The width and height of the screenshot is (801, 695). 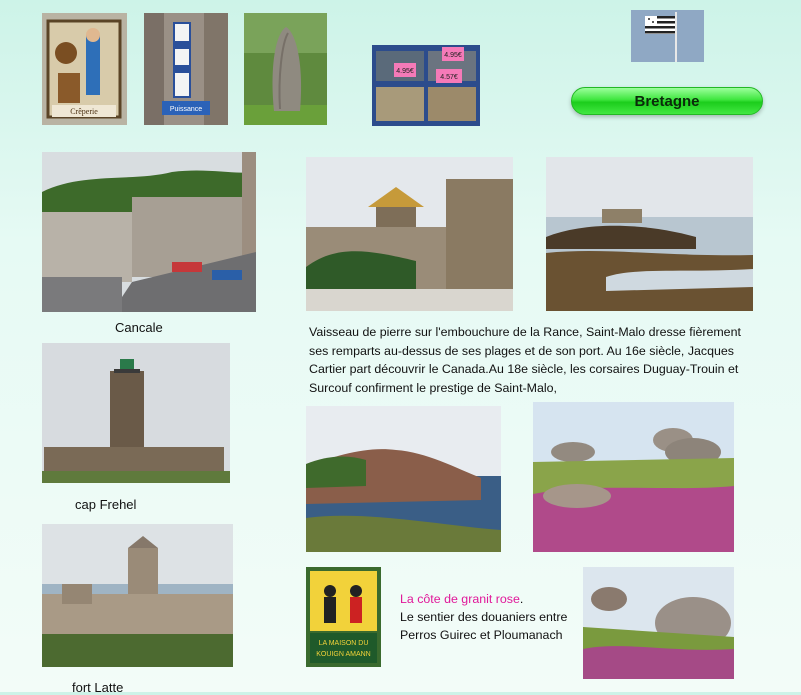 What do you see at coordinates (98, 687) in the screenshot?
I see `fort-latte-caption: fort Latte` at bounding box center [98, 687].